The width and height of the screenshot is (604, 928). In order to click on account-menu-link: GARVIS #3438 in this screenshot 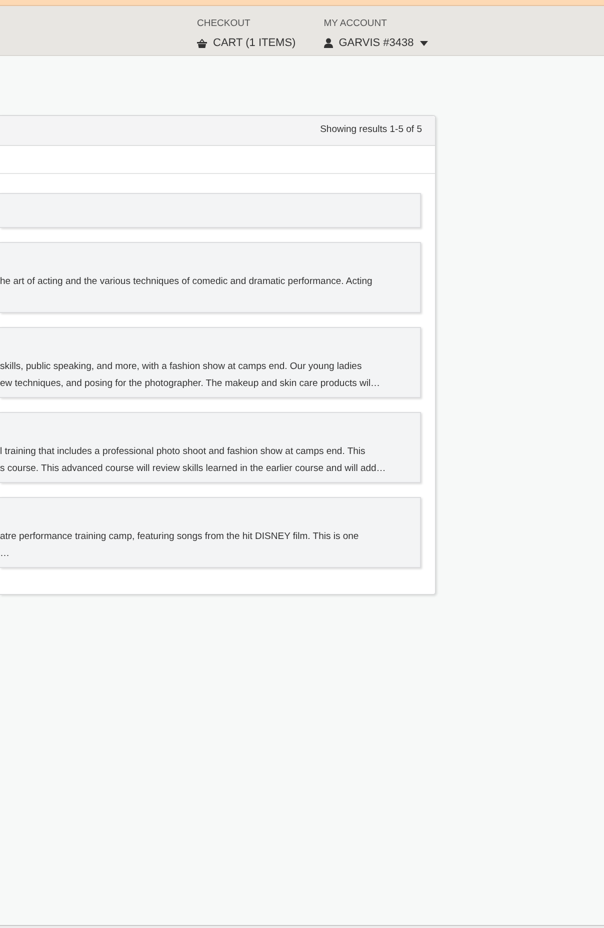, I will do `click(376, 43)`.